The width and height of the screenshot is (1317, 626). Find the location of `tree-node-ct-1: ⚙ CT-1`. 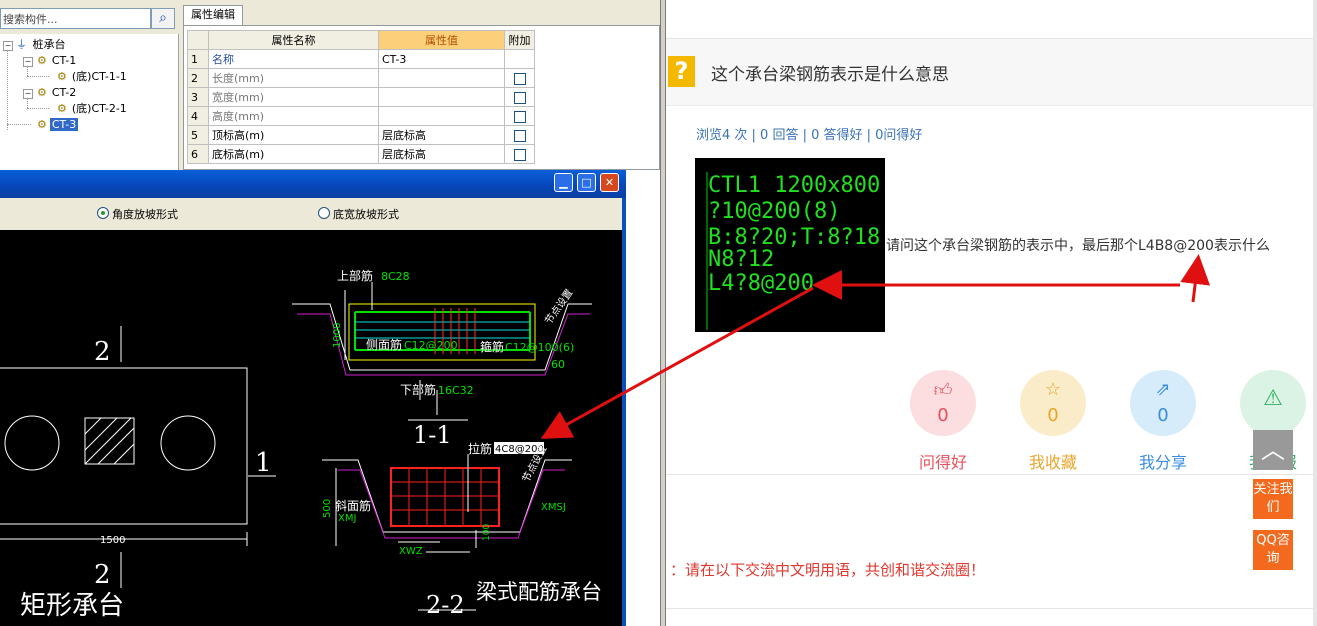

tree-node-ct-1: ⚙ CT-1 is located at coordinates (57, 60).